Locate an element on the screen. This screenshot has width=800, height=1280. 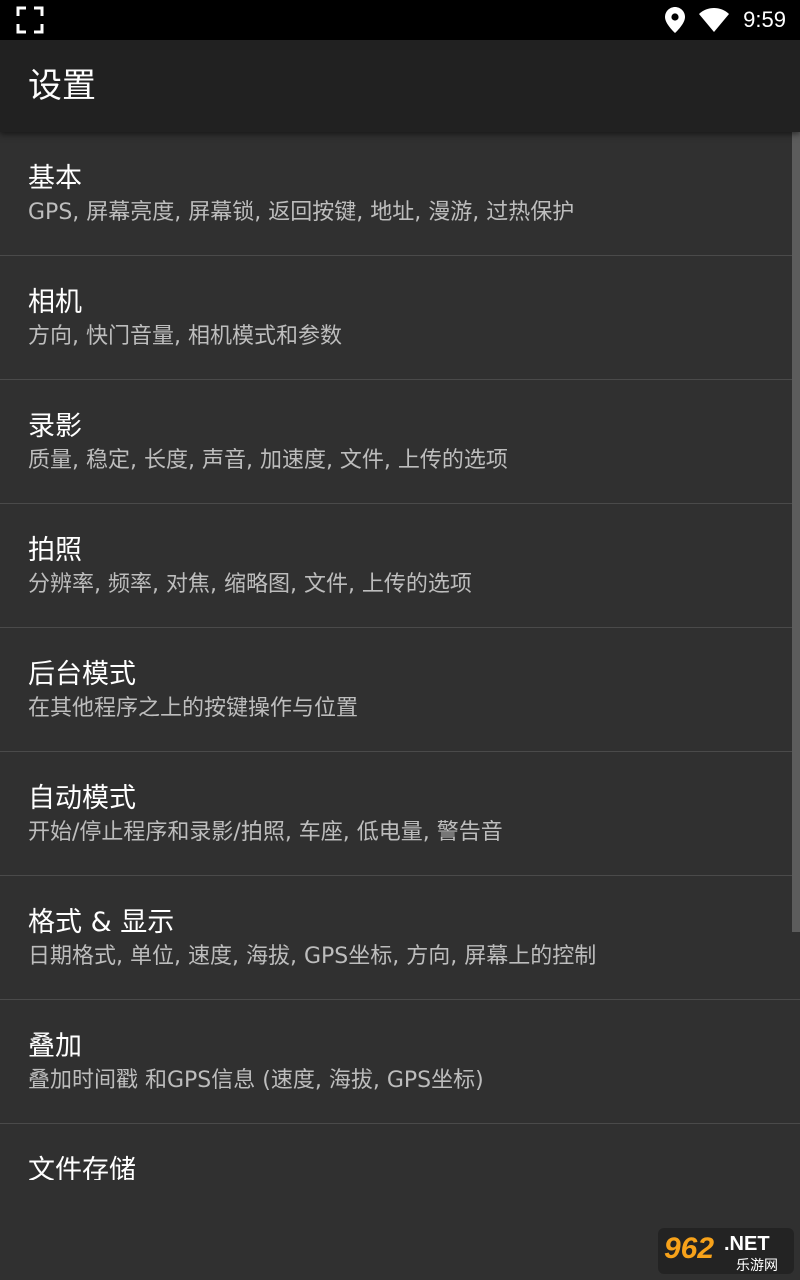
settings-item-overlay: 叠加 叠加时间戳 和GPS信息 (速度, 海拔, GPS坐标) is located at coordinates (400, 1062).